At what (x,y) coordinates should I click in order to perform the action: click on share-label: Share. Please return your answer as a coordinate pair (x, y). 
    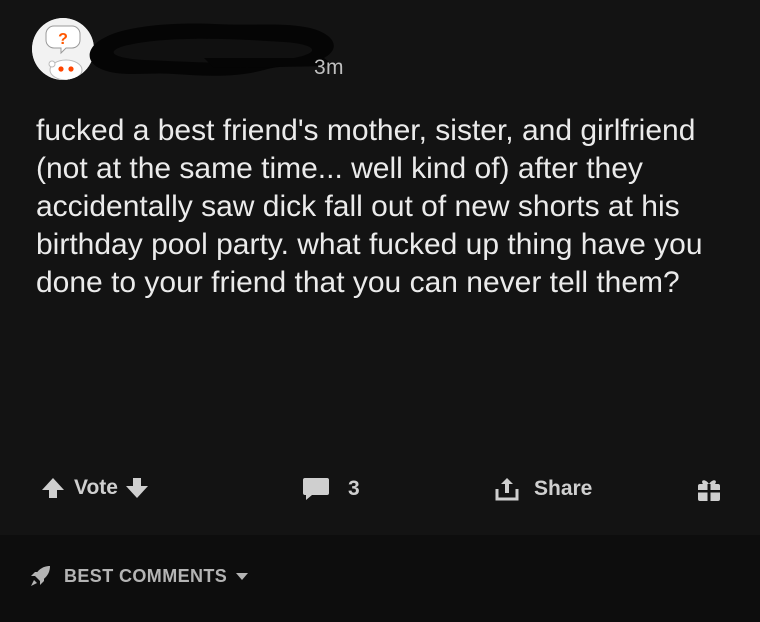
    Looking at the image, I should click on (563, 488).